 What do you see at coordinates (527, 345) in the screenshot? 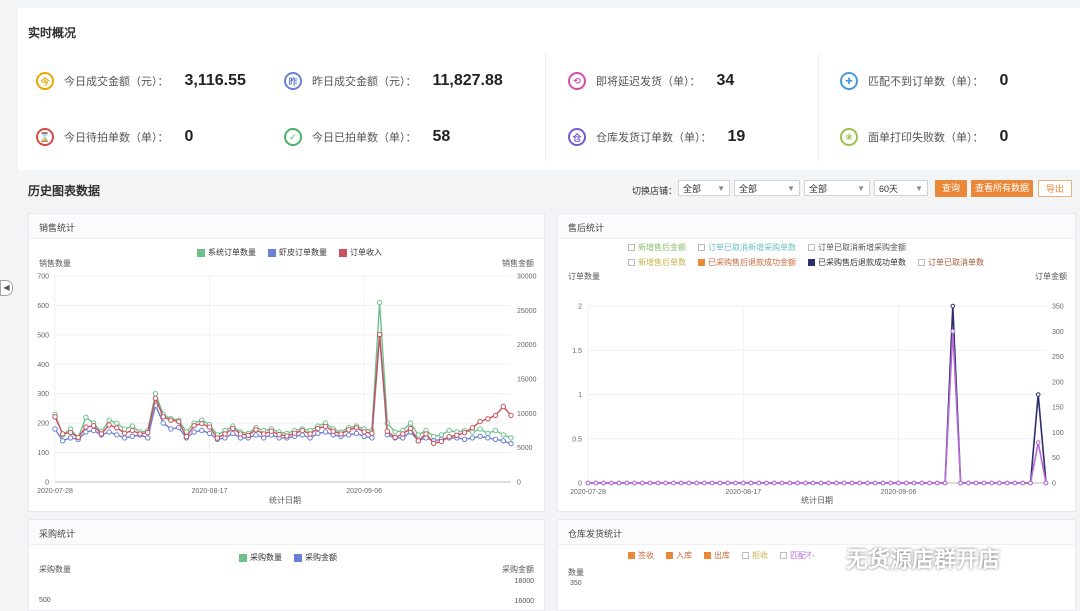
I see `y2-tick-label: 20000` at bounding box center [527, 345].